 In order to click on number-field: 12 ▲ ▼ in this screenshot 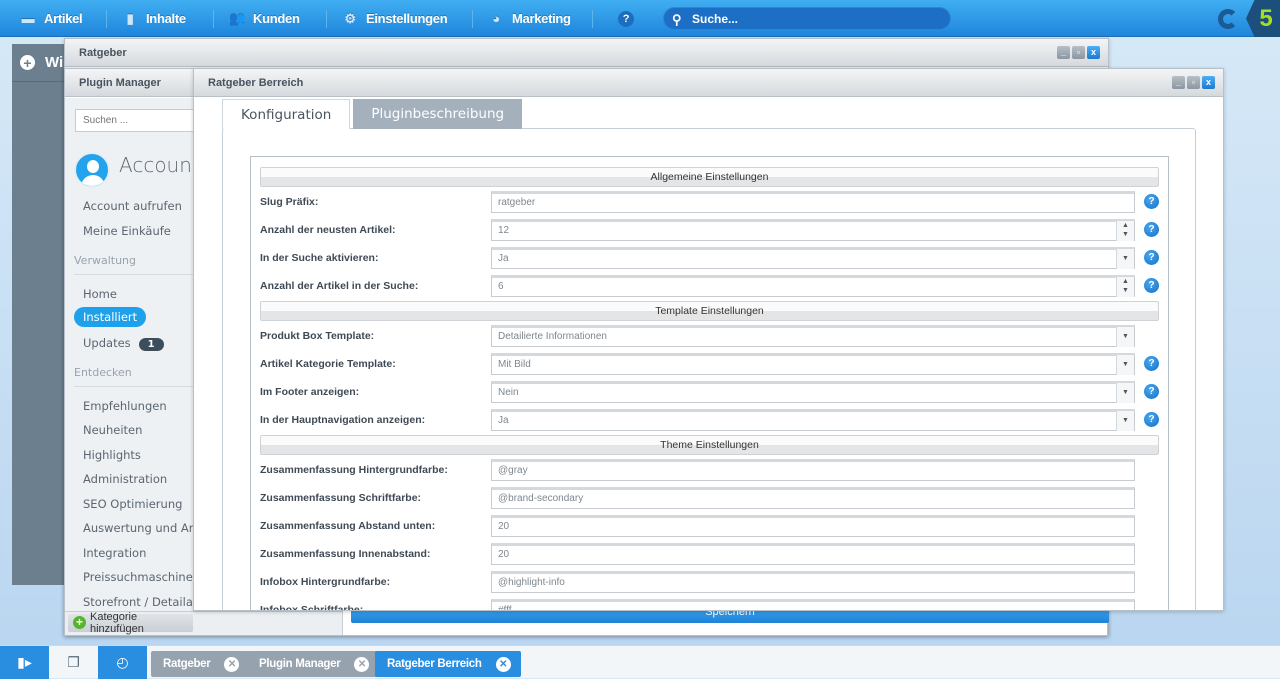, I will do `click(813, 230)`.